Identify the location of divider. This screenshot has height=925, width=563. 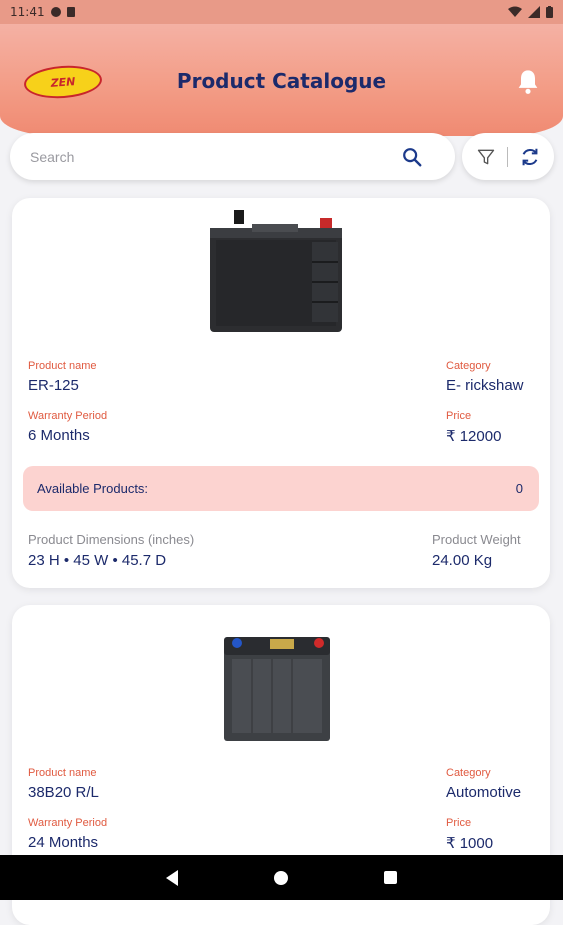
(508, 156).